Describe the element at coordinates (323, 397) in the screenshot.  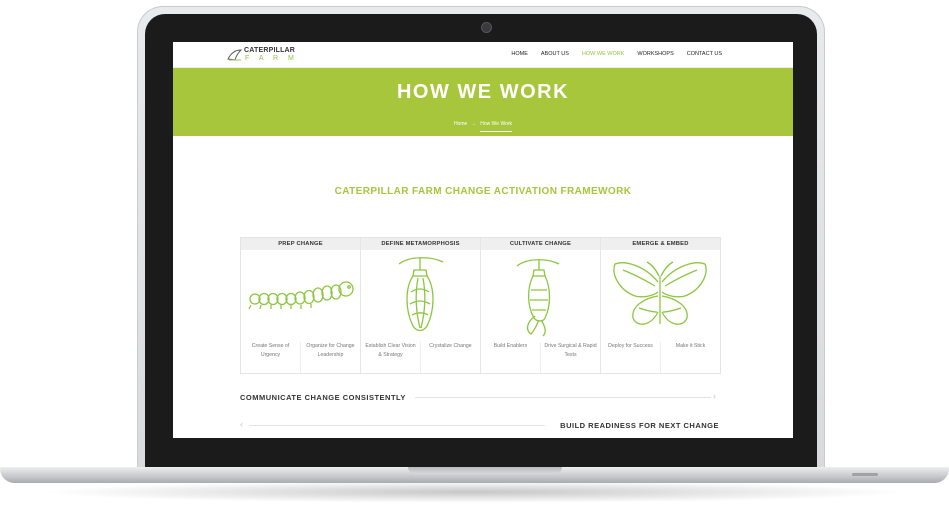
I see `communicate-row-label: COMMUNICATE CHANGE CONSISTENTLY` at that location.